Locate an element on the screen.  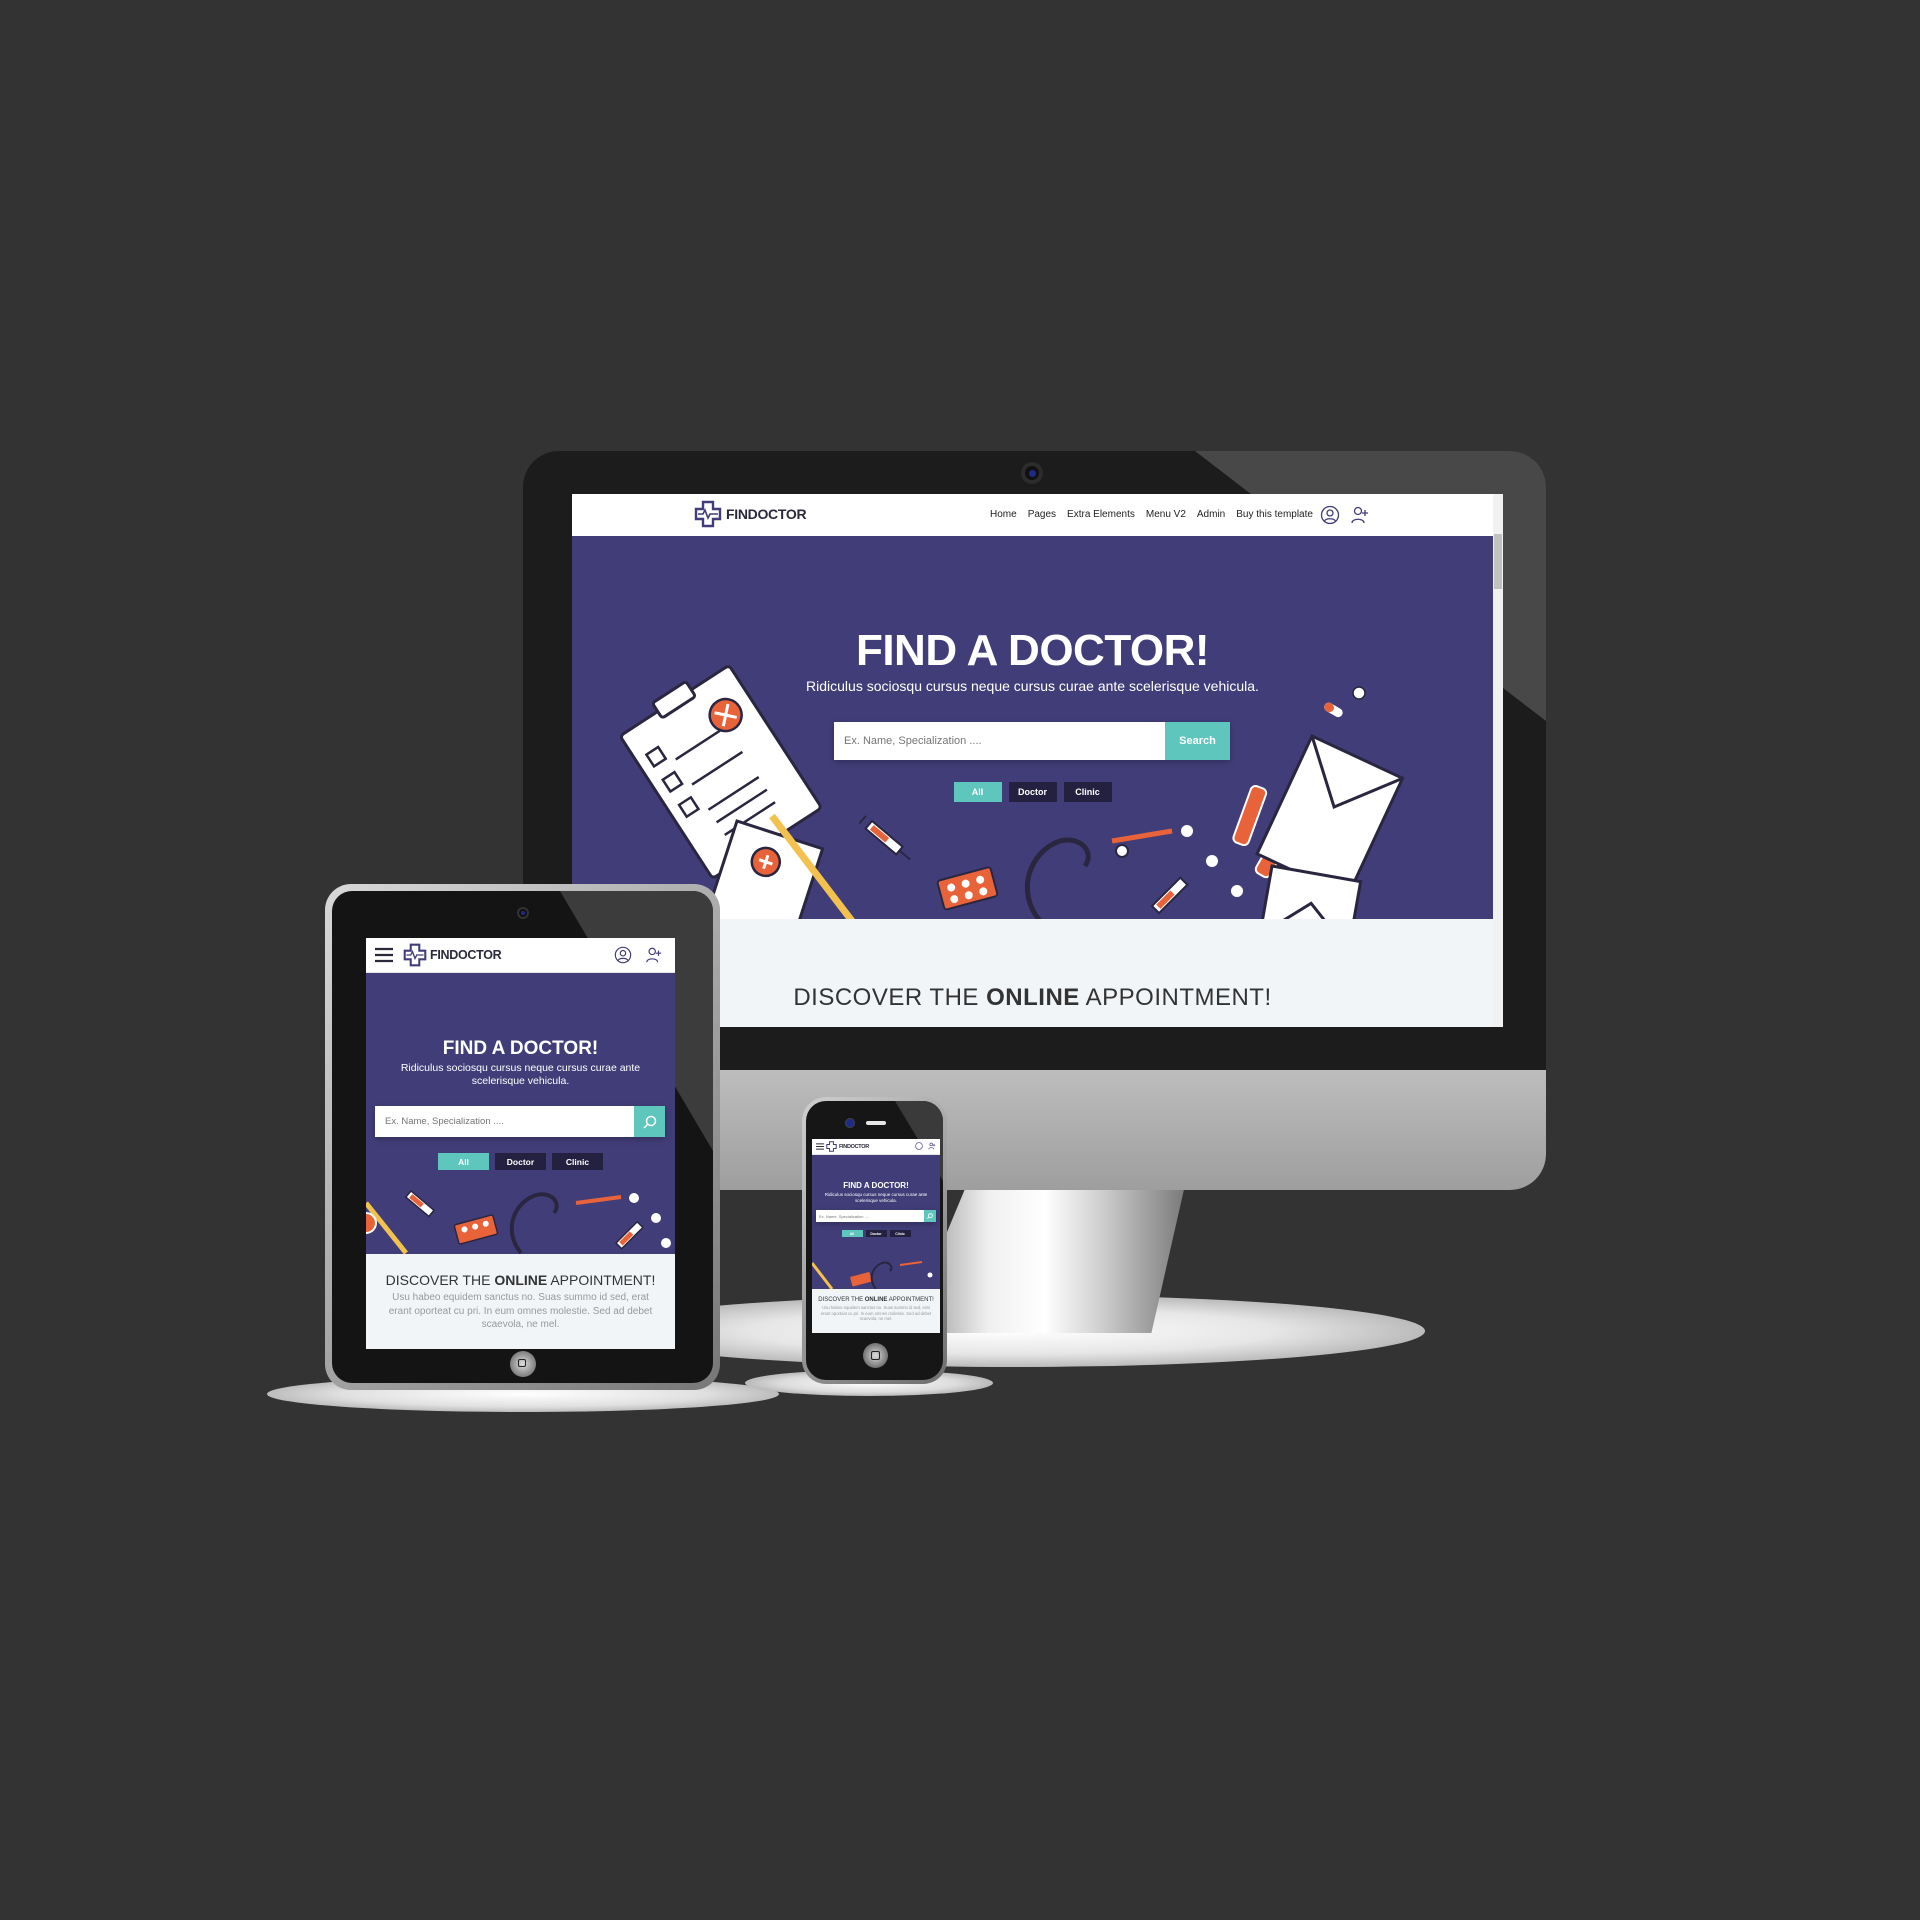
nav-extra-elements: Extra Elements is located at coordinates (1101, 514).